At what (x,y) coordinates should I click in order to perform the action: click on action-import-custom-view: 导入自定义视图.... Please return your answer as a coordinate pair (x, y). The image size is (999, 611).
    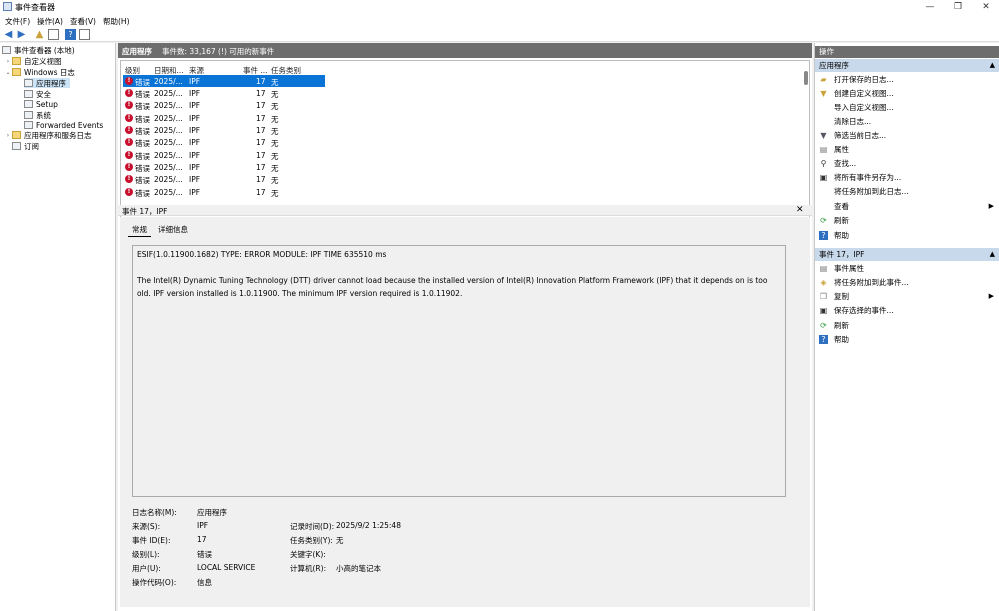
    Looking at the image, I should click on (907, 107).